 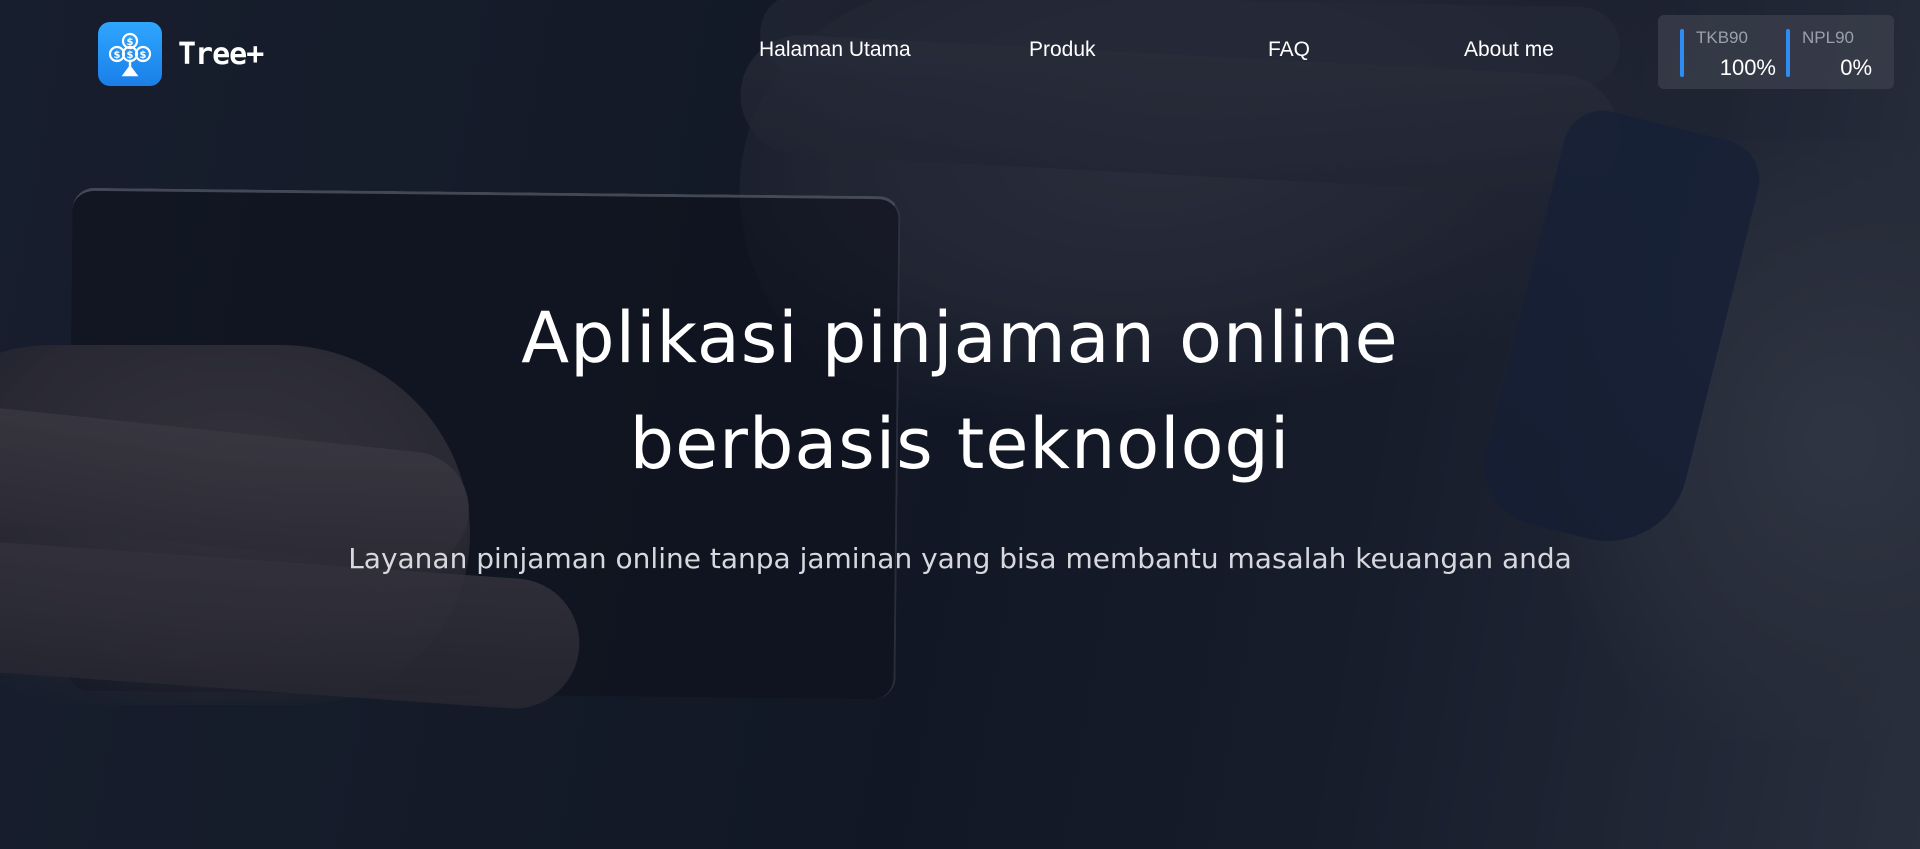 I want to click on stat-value: 0%, so click(x=1856, y=67).